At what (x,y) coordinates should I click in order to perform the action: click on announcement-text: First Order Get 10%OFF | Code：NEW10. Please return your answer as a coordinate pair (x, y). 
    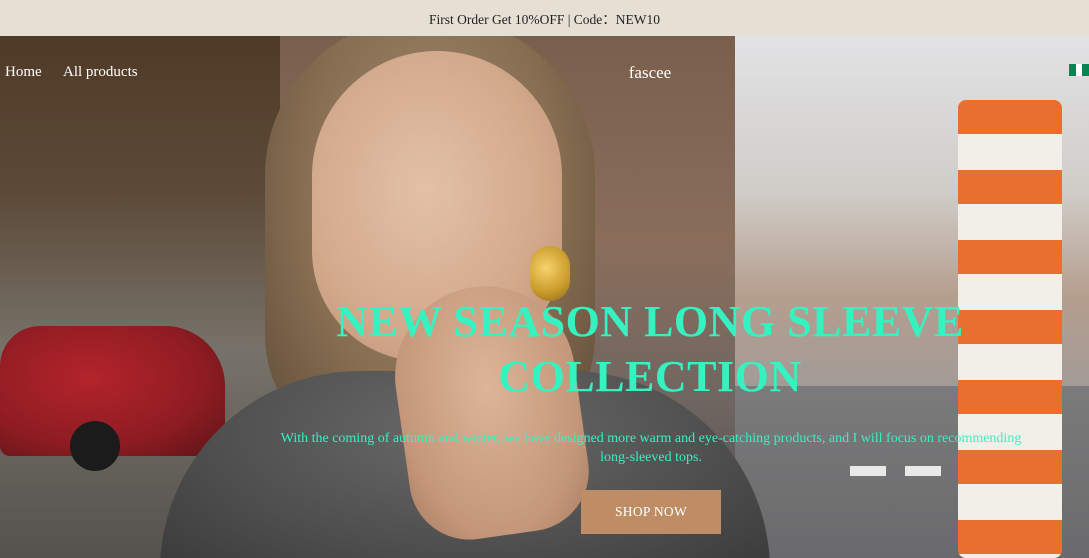
    Looking at the image, I should click on (544, 19).